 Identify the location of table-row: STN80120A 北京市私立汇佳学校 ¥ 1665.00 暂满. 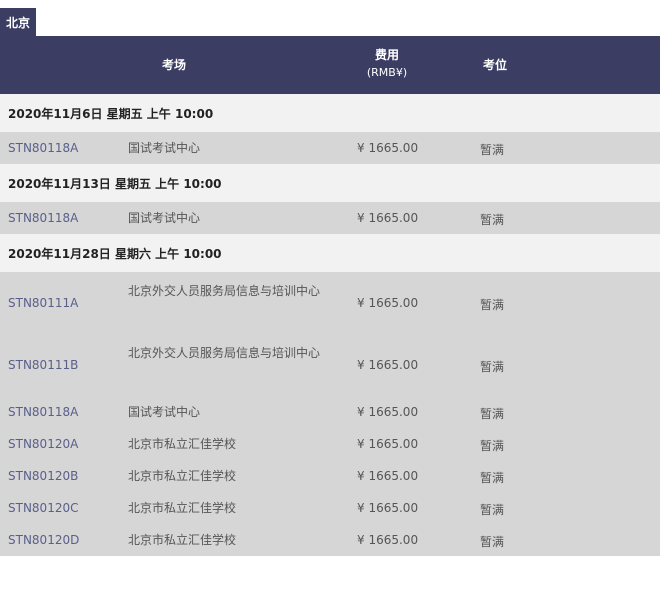
(330, 444).